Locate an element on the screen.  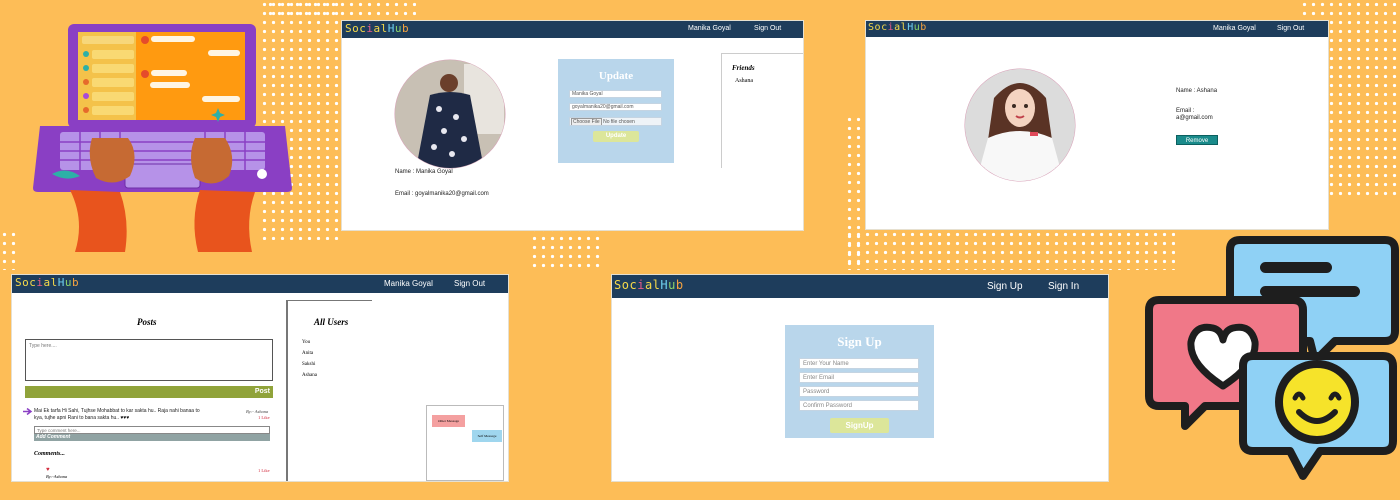
update-file-input: Choose File No file chosen is located at coordinates (615, 121).